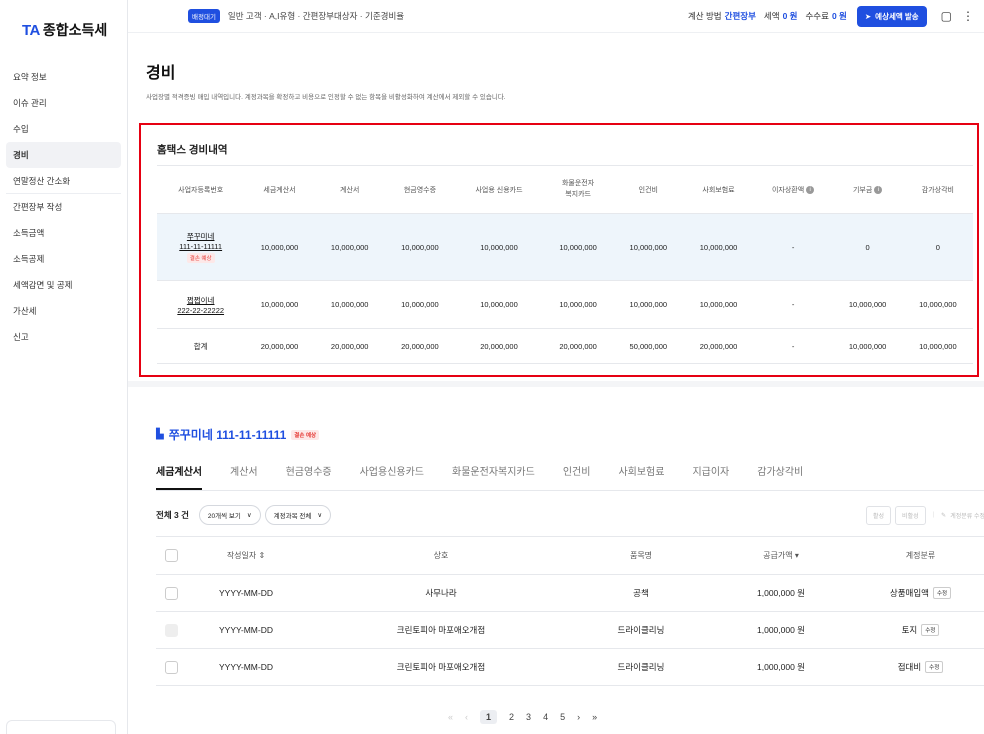 Image resolution: width=984 pixels, height=734 pixels. What do you see at coordinates (897, 16) in the screenshot?
I see `send-estimate-label: 예상세액 발송` at bounding box center [897, 16].